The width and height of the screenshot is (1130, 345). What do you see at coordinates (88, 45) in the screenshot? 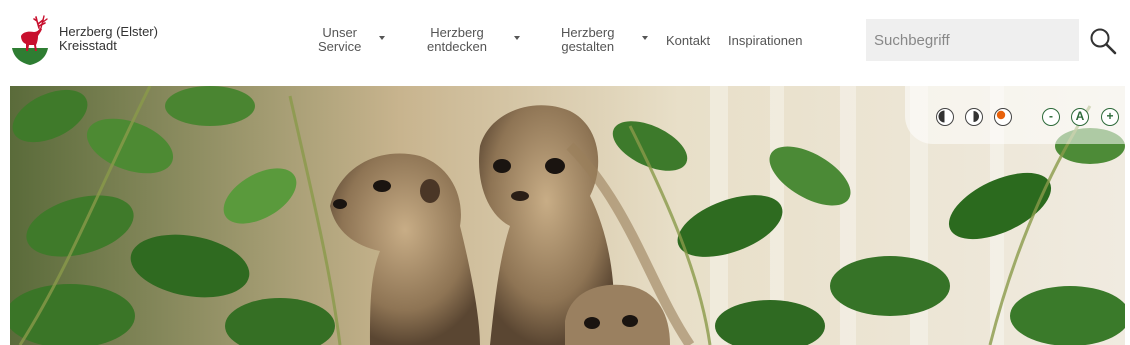
I see `brand-subtitle: Kreisstadt` at bounding box center [88, 45].